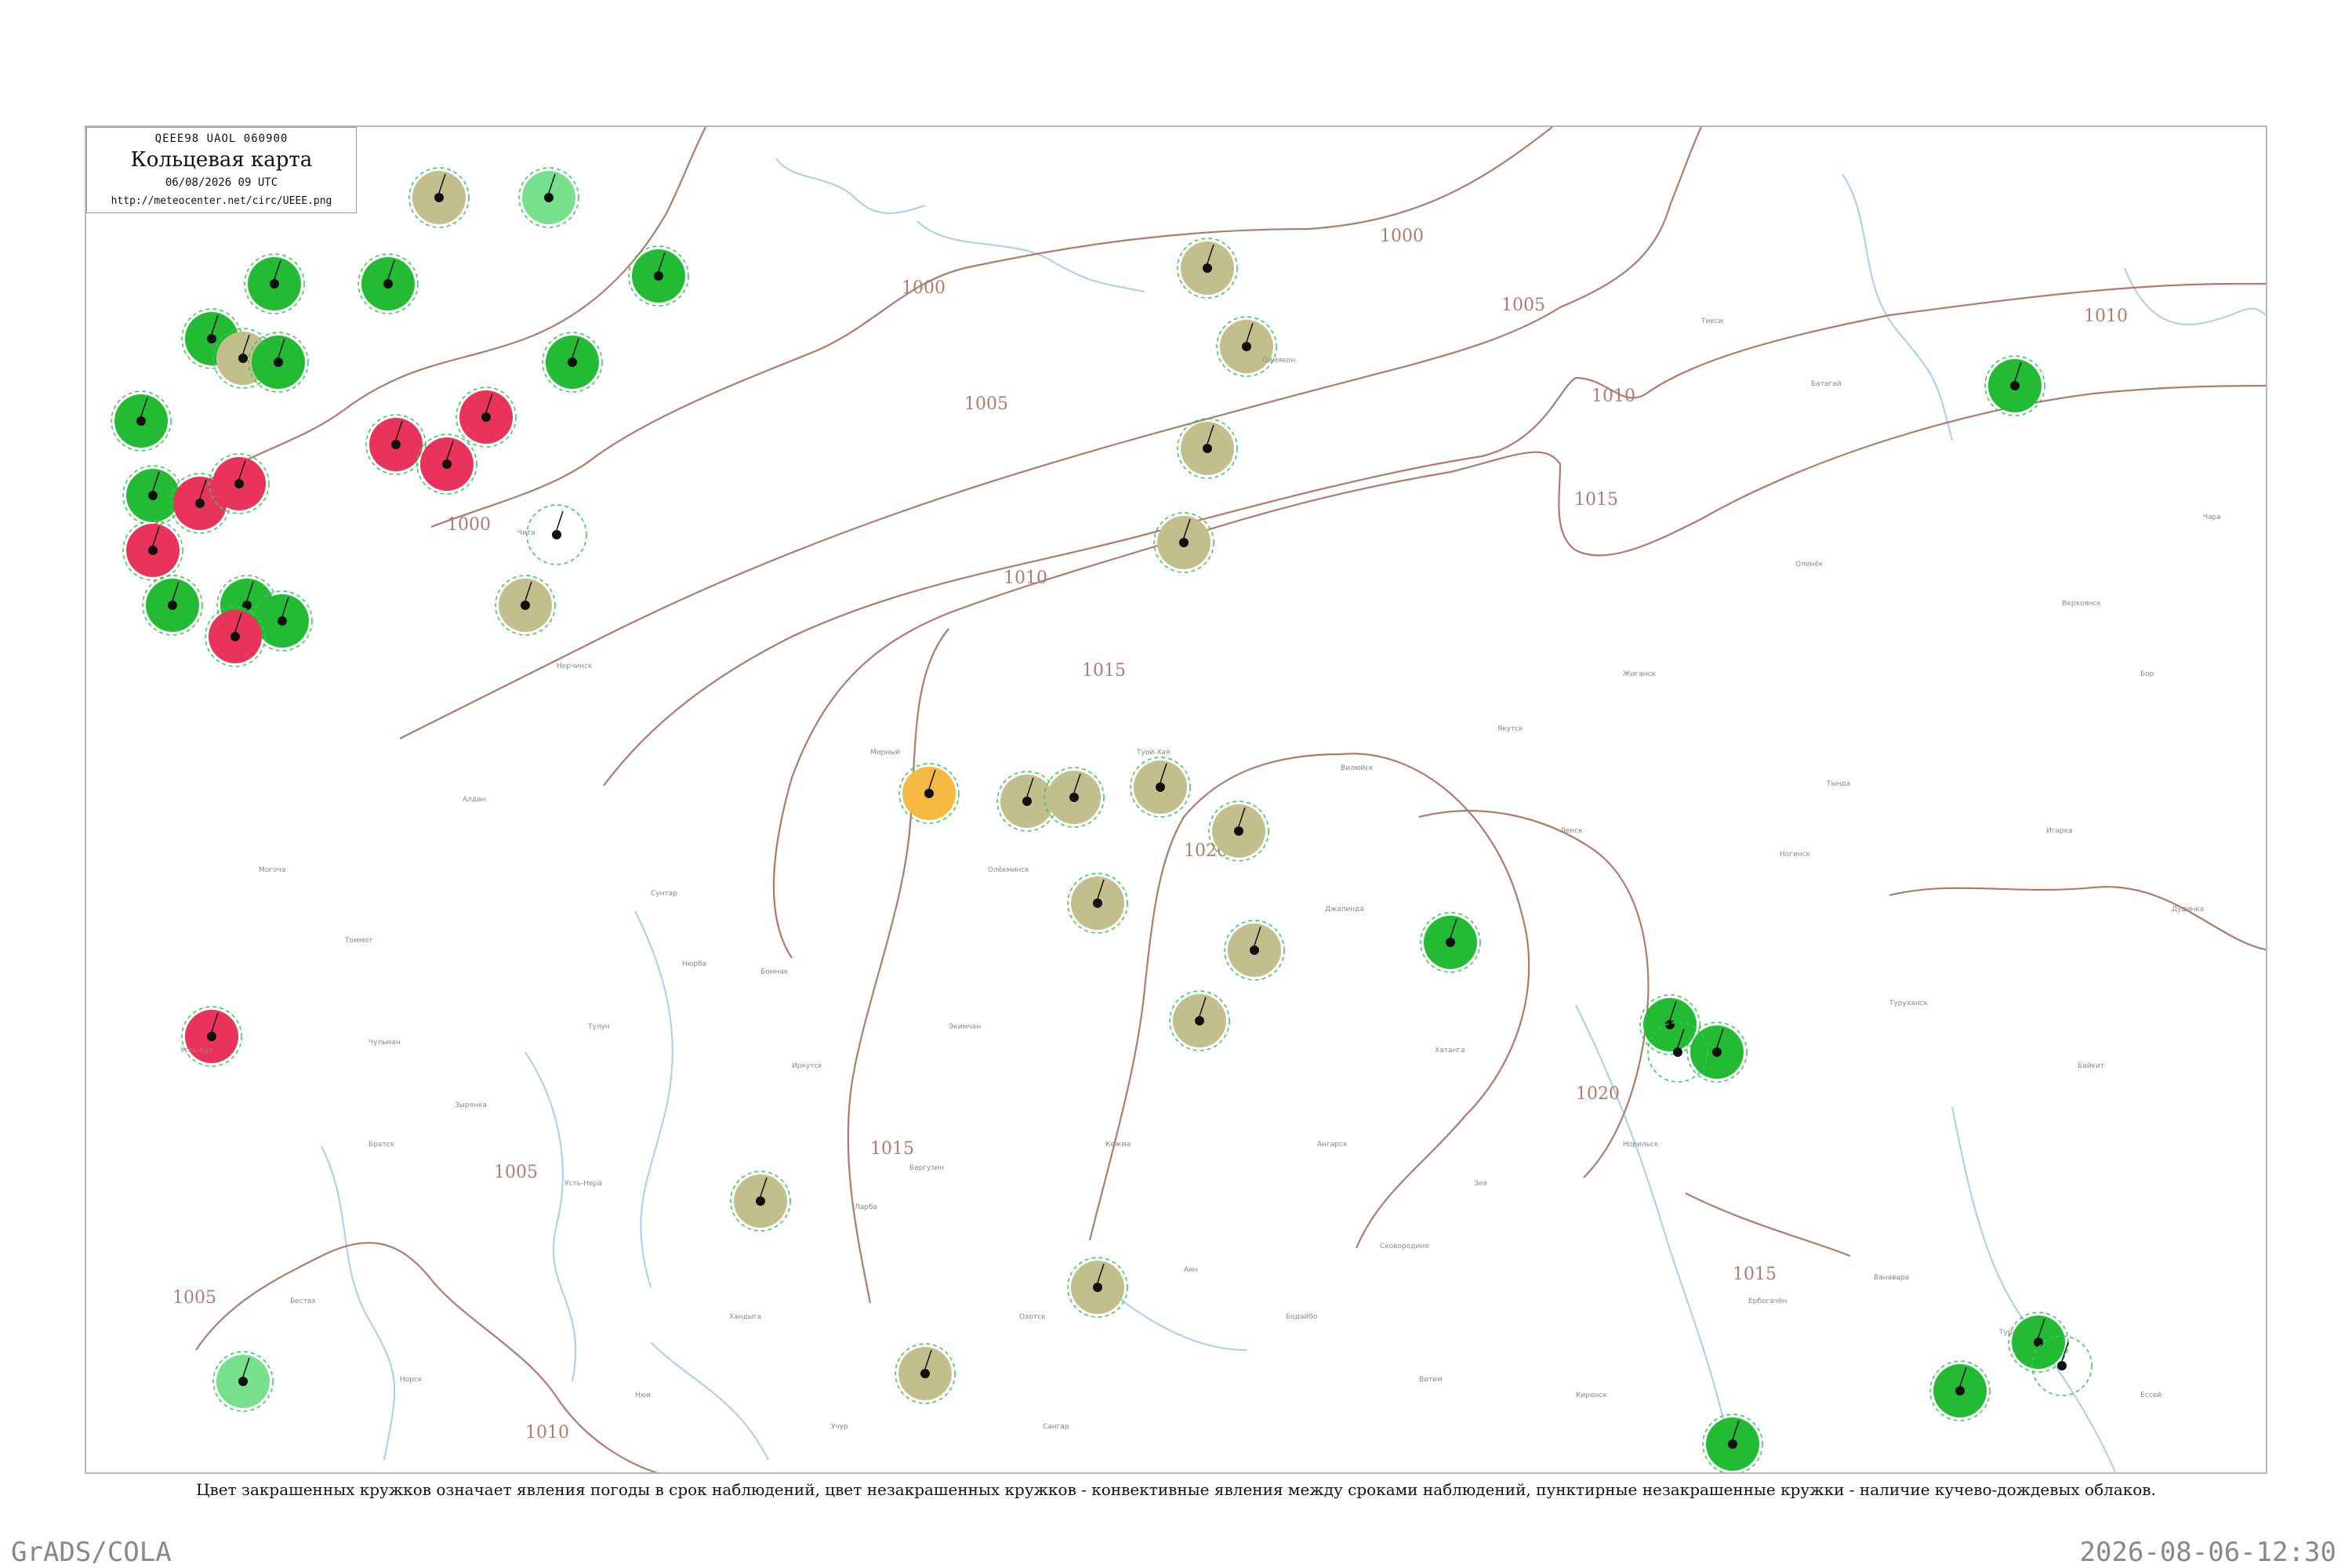 The width and height of the screenshot is (2352, 1568). Describe the element at coordinates (965, 1027) in the screenshot. I see `station-name-label: Экимчан` at that location.